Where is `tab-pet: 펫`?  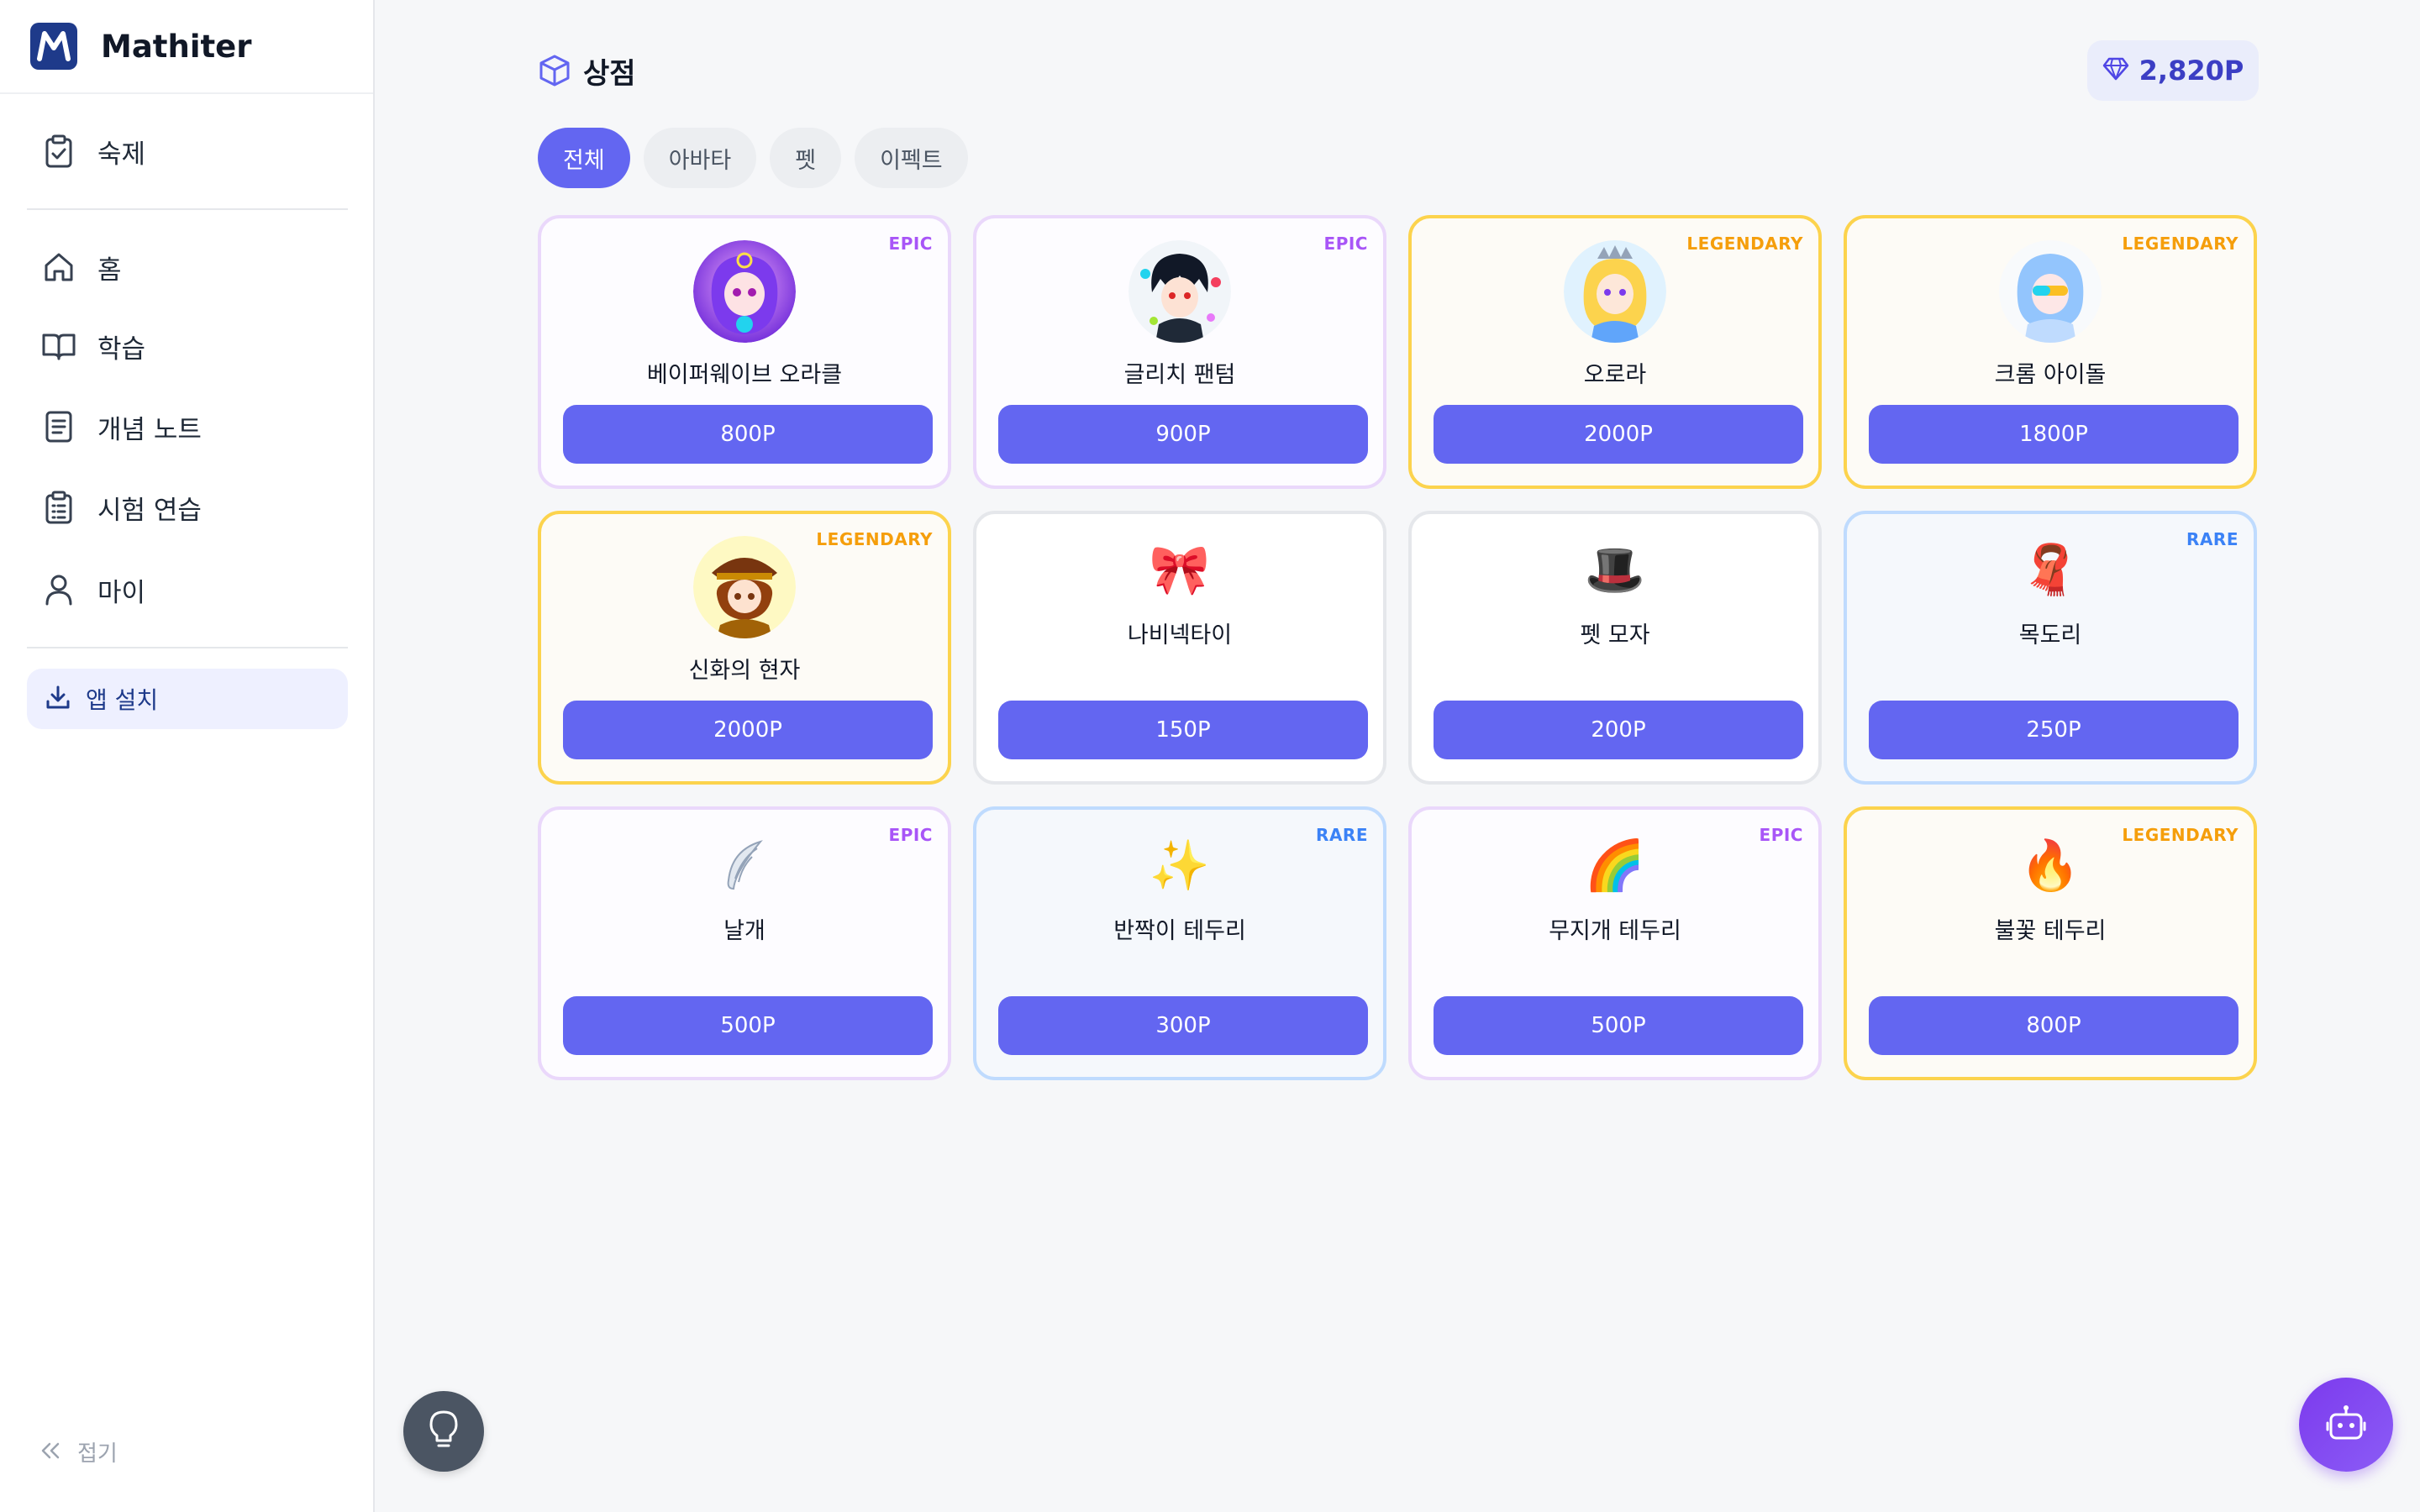
tab-pet: 펫 is located at coordinates (806, 158).